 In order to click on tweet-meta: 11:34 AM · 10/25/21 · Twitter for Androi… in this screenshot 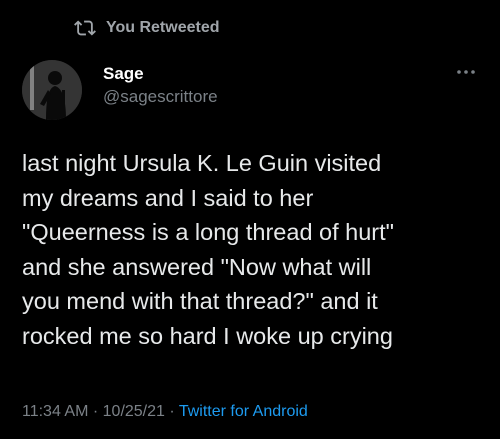, I will do `click(165, 412)`.